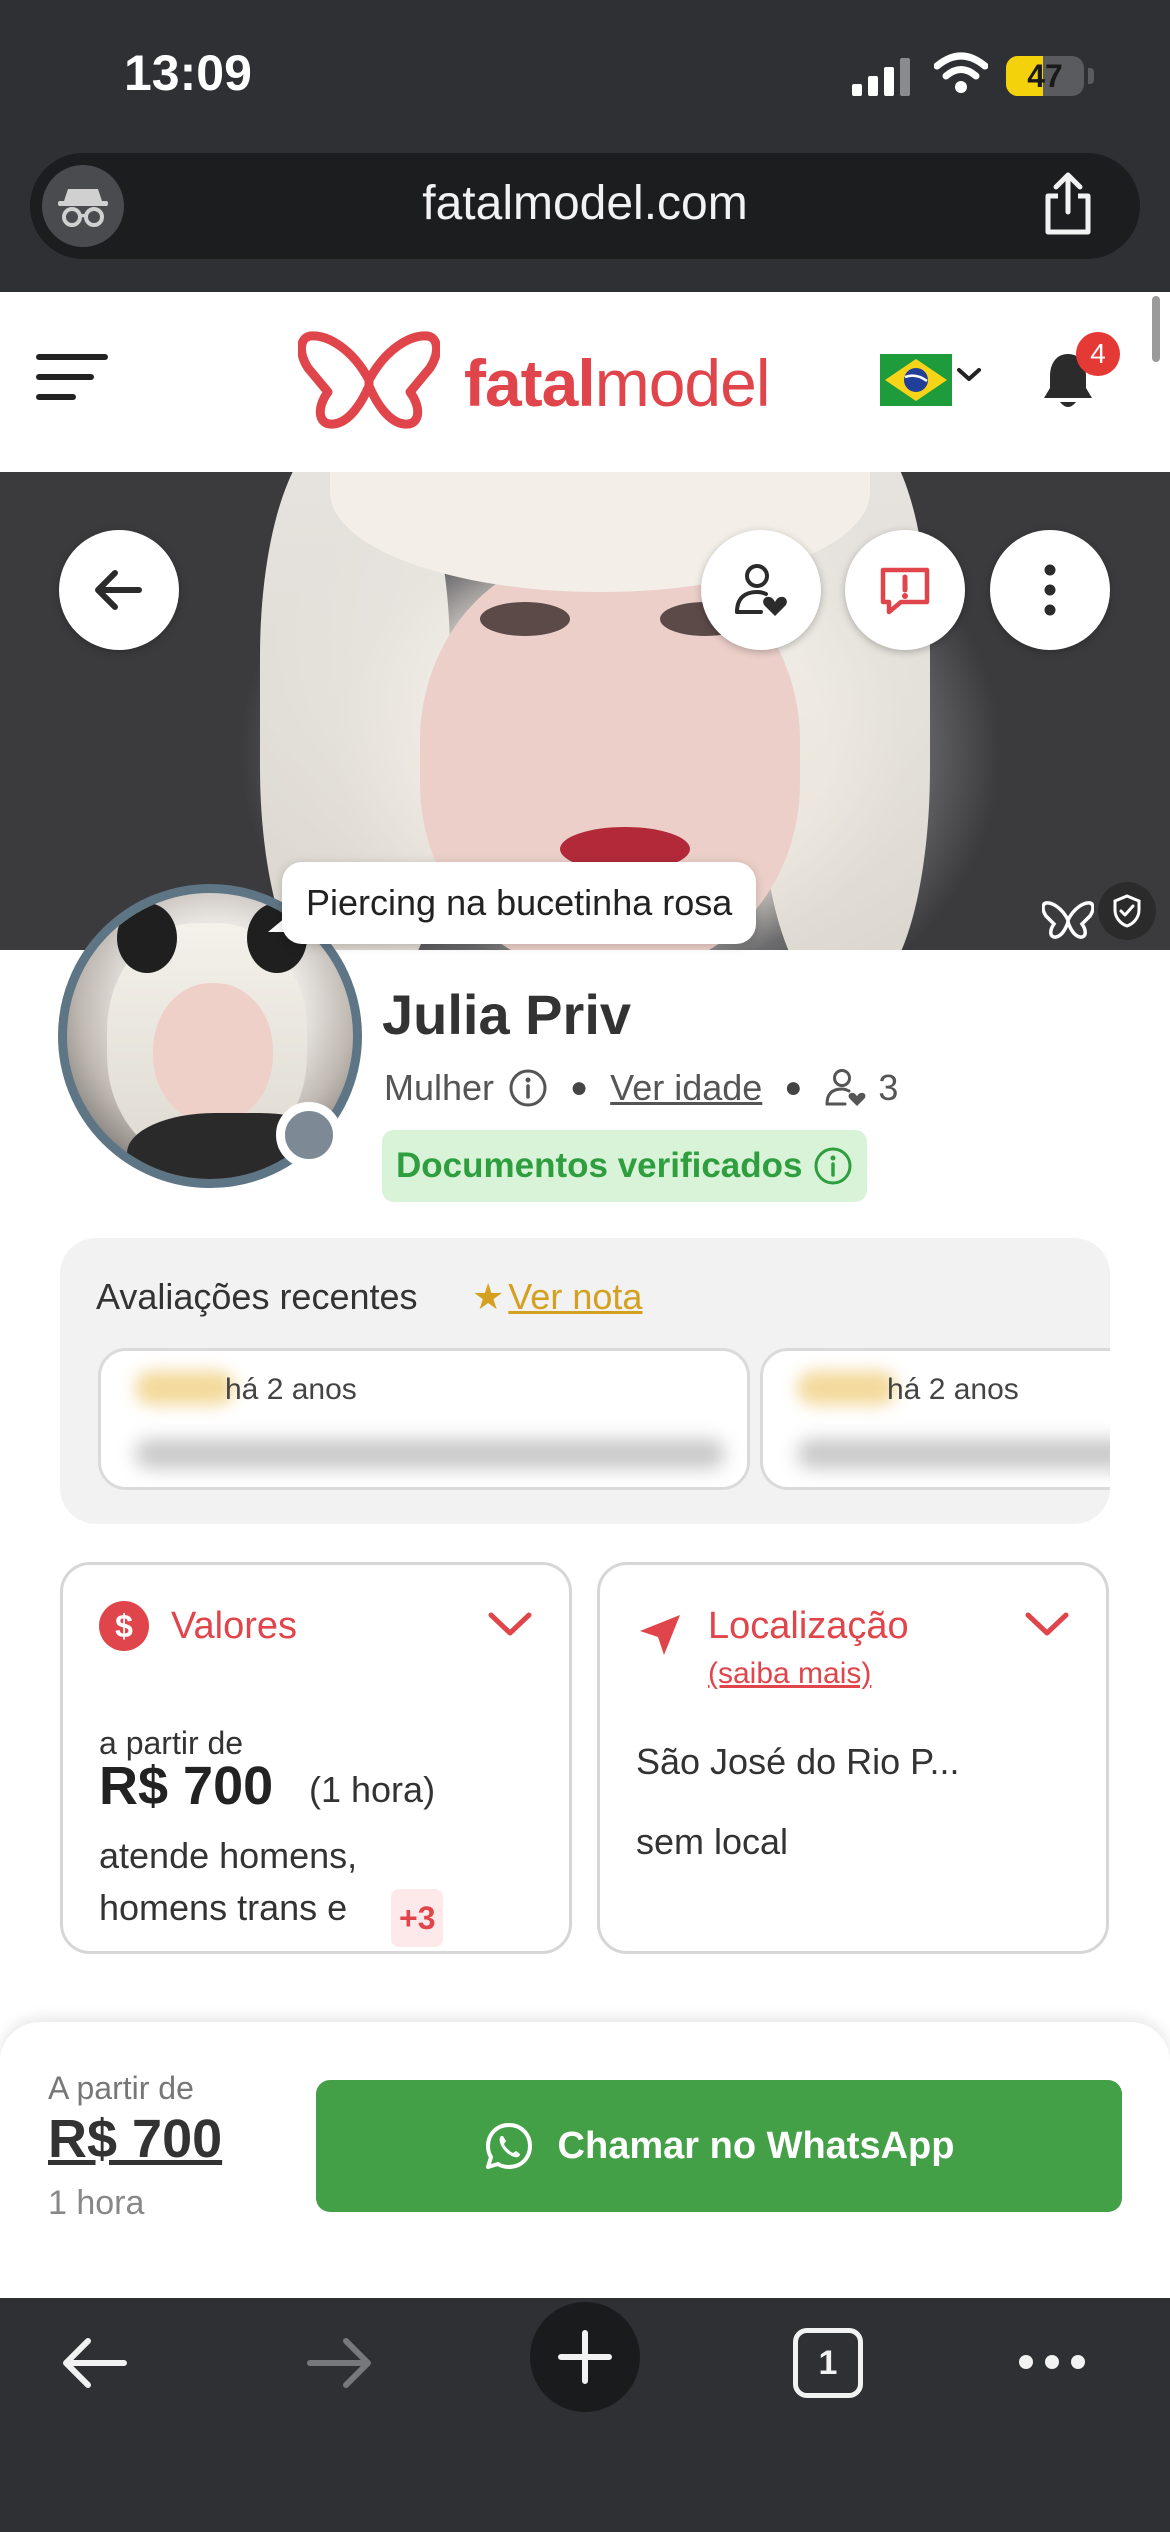 This screenshot has height=2532, width=1170. What do you see at coordinates (417, 1918) in the screenshot?
I see `more-services-badge: +3` at bounding box center [417, 1918].